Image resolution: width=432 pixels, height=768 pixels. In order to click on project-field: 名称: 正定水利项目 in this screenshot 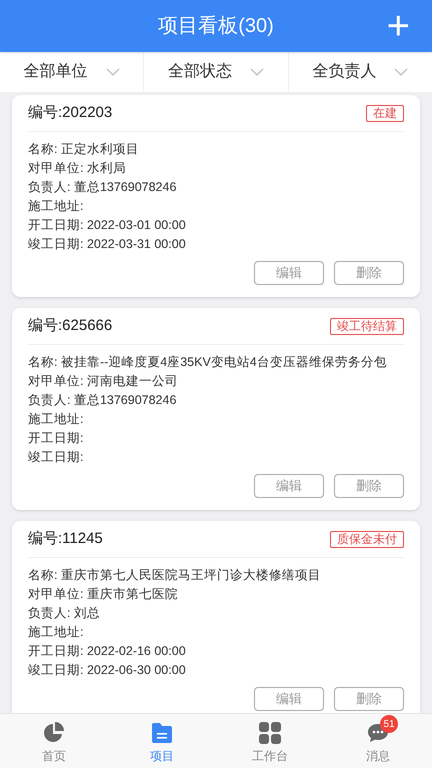, I will do `click(216, 149)`.